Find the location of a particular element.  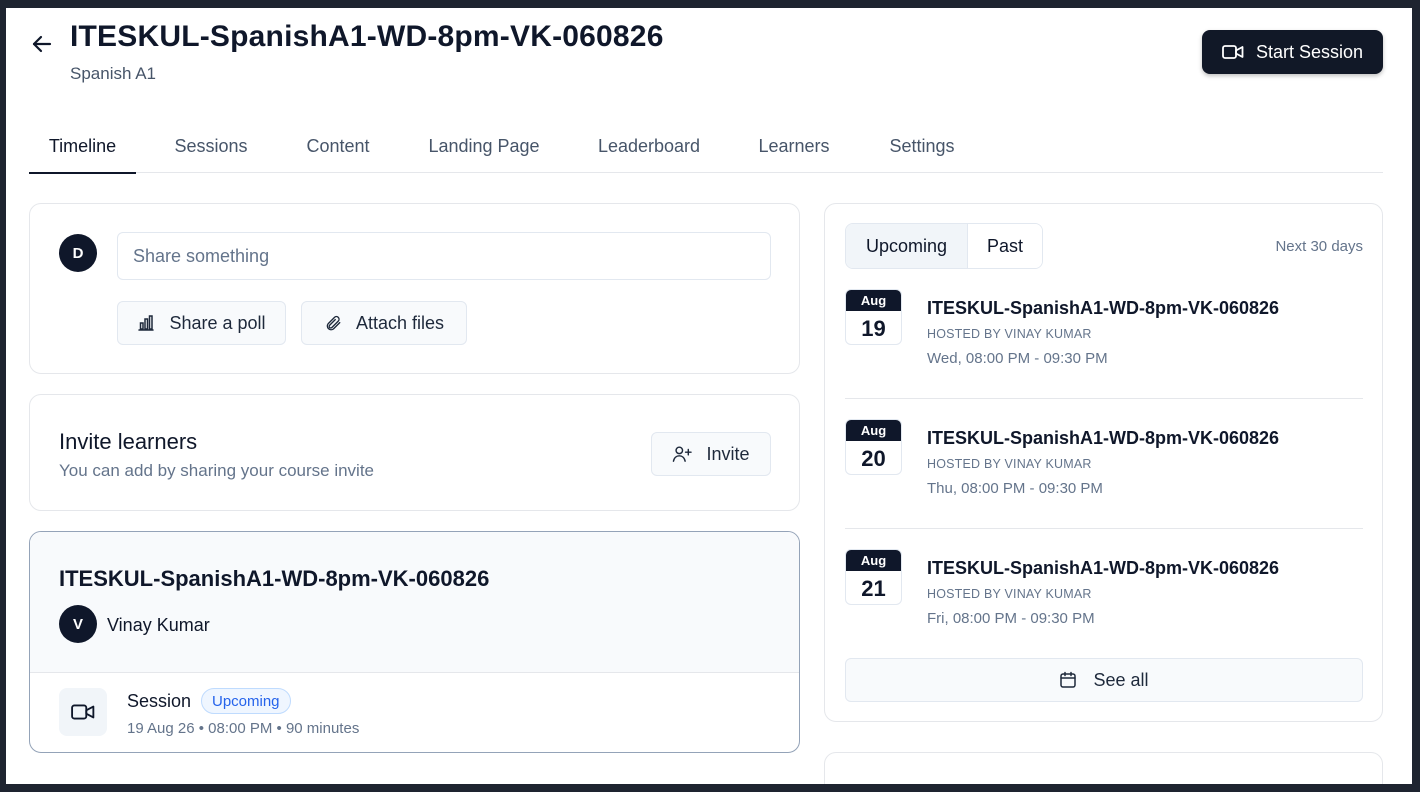

share-input is located at coordinates (444, 256).